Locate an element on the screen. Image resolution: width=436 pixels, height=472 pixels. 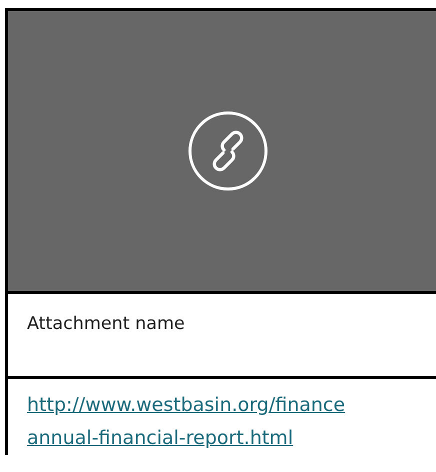
link: annual-financial-report.html is located at coordinates (160, 438).